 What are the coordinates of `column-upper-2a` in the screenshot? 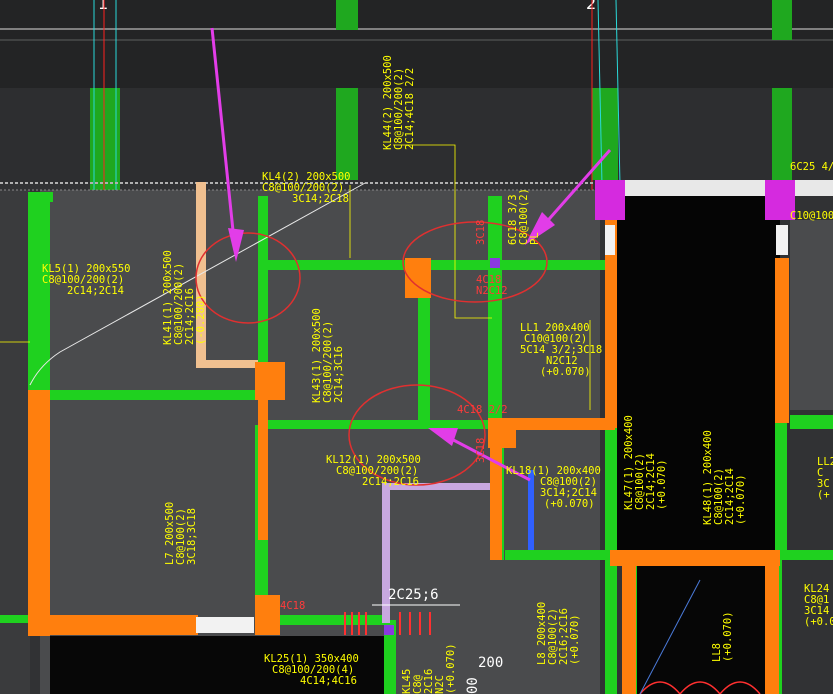 It's located at (347, 15).